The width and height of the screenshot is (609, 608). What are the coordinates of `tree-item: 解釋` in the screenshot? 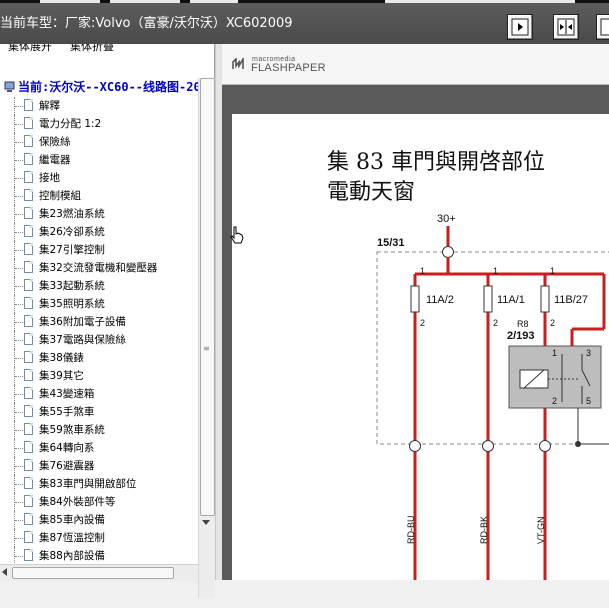 It's located at (38, 106).